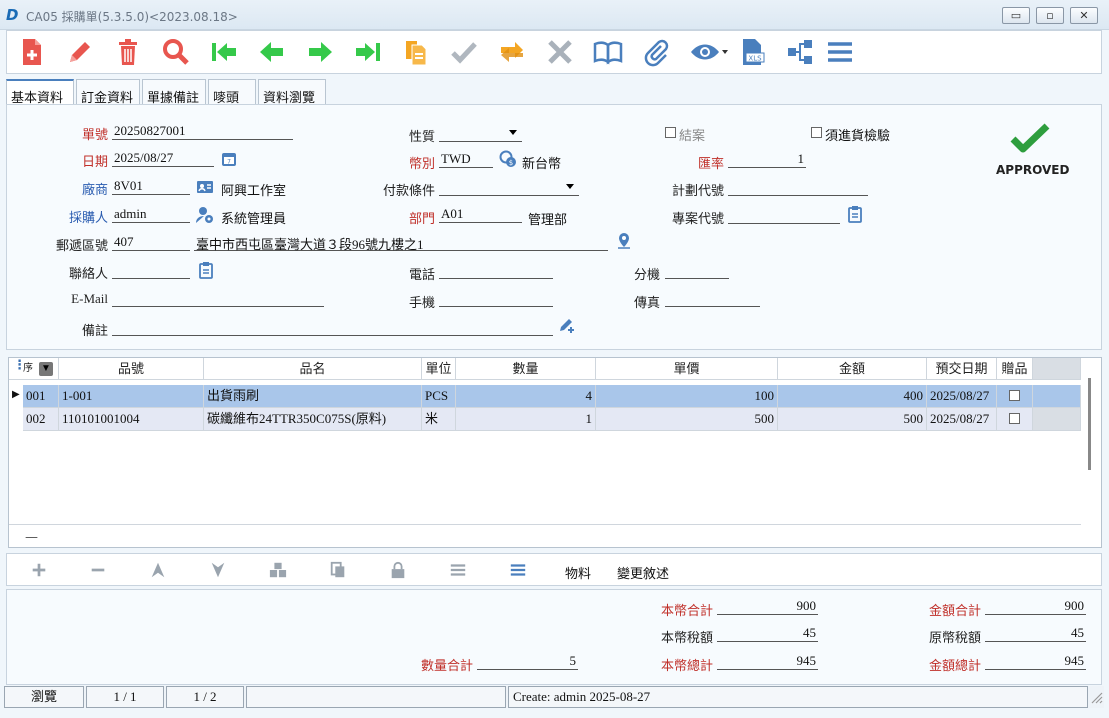 This screenshot has width=1109, height=718. I want to click on project-field, so click(784, 215).